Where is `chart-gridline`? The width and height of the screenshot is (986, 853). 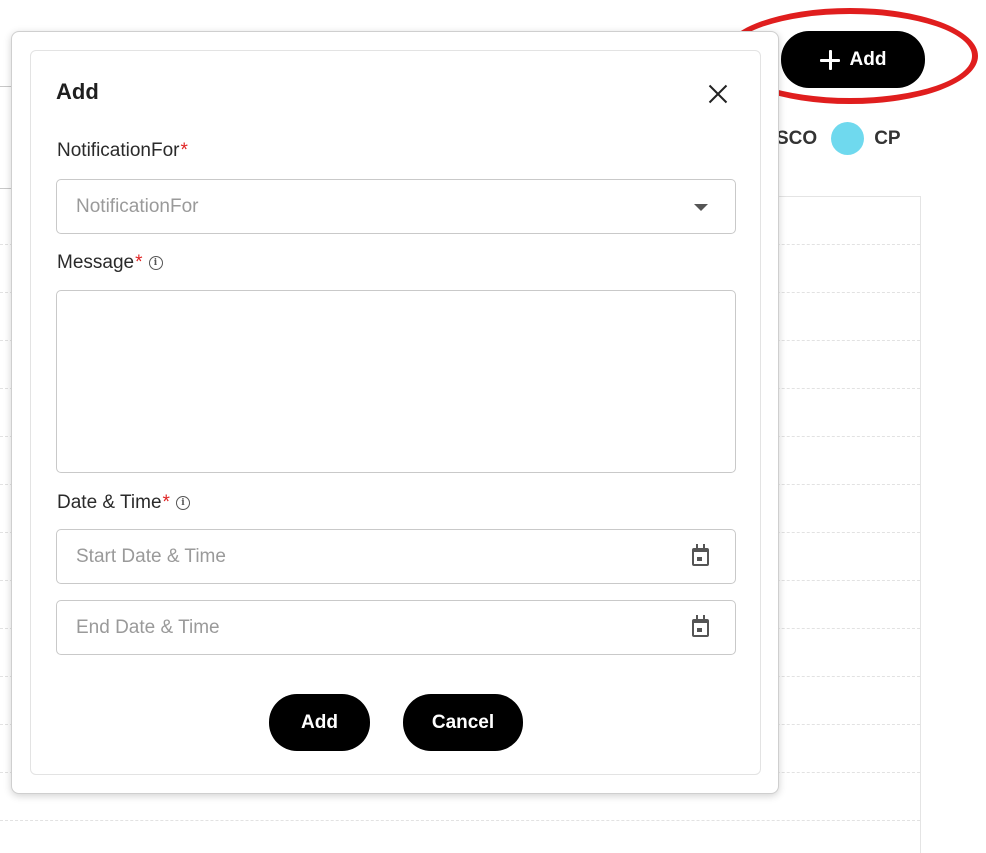
chart-gridline is located at coordinates (460, 820).